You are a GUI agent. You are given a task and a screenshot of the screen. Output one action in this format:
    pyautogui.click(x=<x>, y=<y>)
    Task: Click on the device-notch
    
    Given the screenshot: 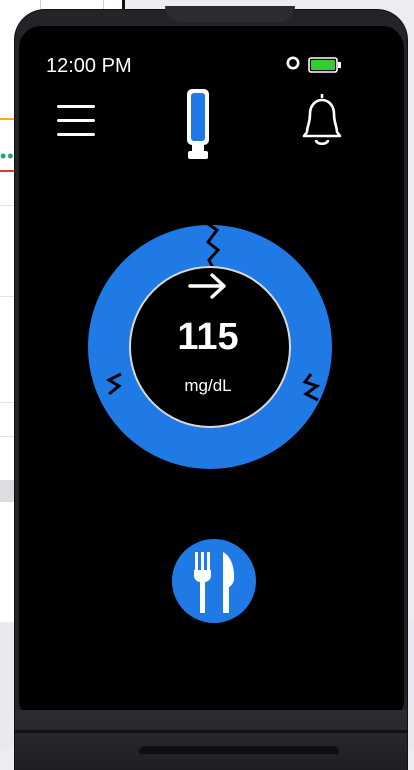 What is the action you would take?
    pyautogui.click(x=230, y=14)
    